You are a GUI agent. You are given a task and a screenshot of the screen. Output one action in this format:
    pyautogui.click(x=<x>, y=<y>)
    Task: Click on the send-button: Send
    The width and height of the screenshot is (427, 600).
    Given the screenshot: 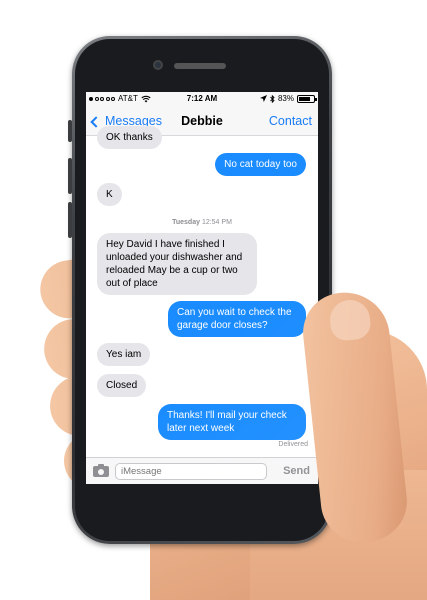 What is the action you would take?
    pyautogui.click(x=296, y=471)
    